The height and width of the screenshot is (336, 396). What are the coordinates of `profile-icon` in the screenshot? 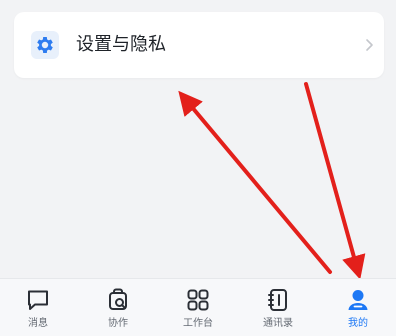 It's located at (358, 300).